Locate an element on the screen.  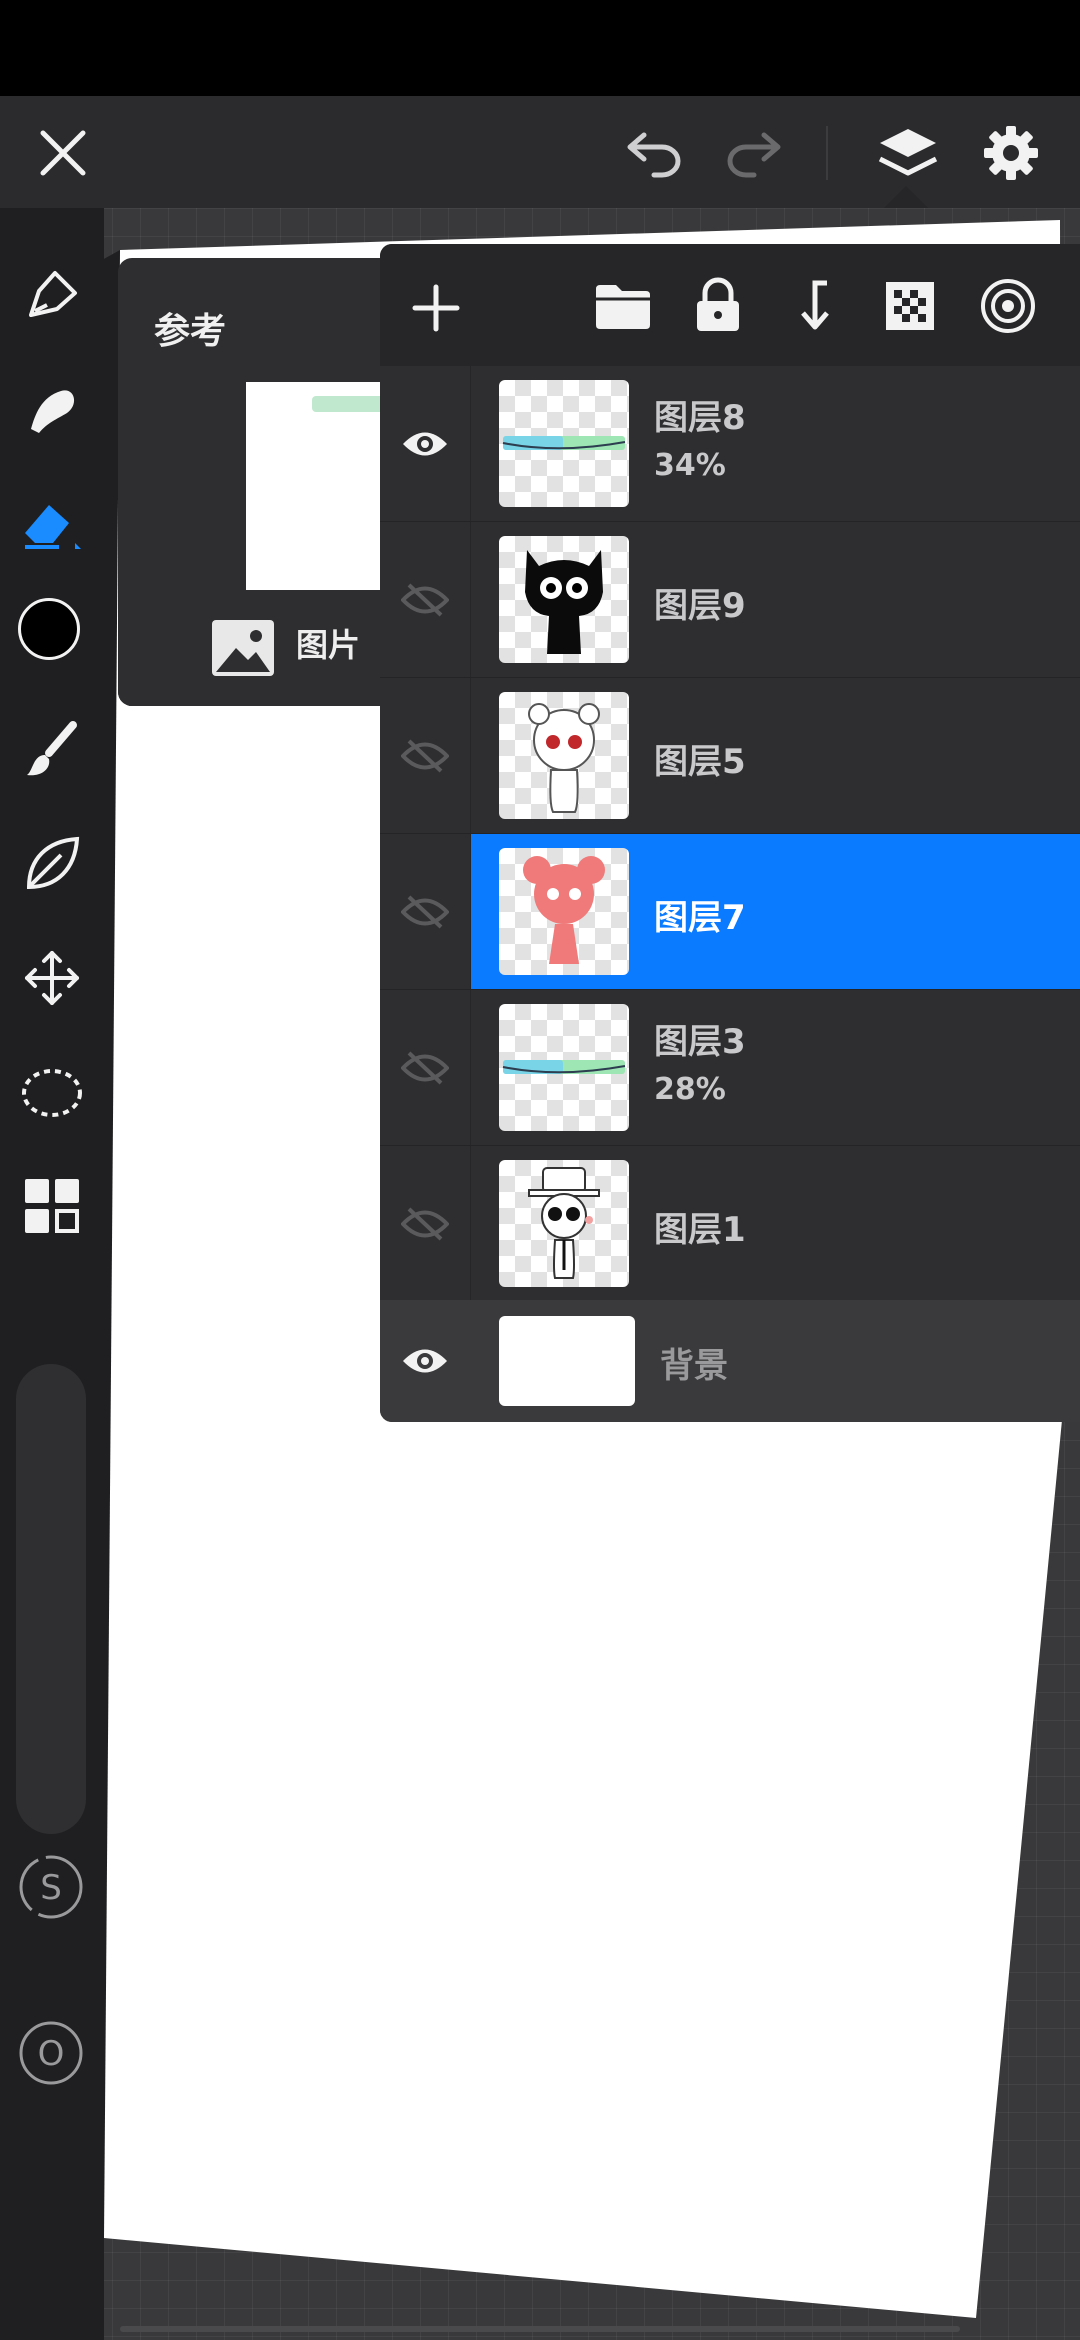
opacity-slider-label: O is located at coordinates (51, 2054).